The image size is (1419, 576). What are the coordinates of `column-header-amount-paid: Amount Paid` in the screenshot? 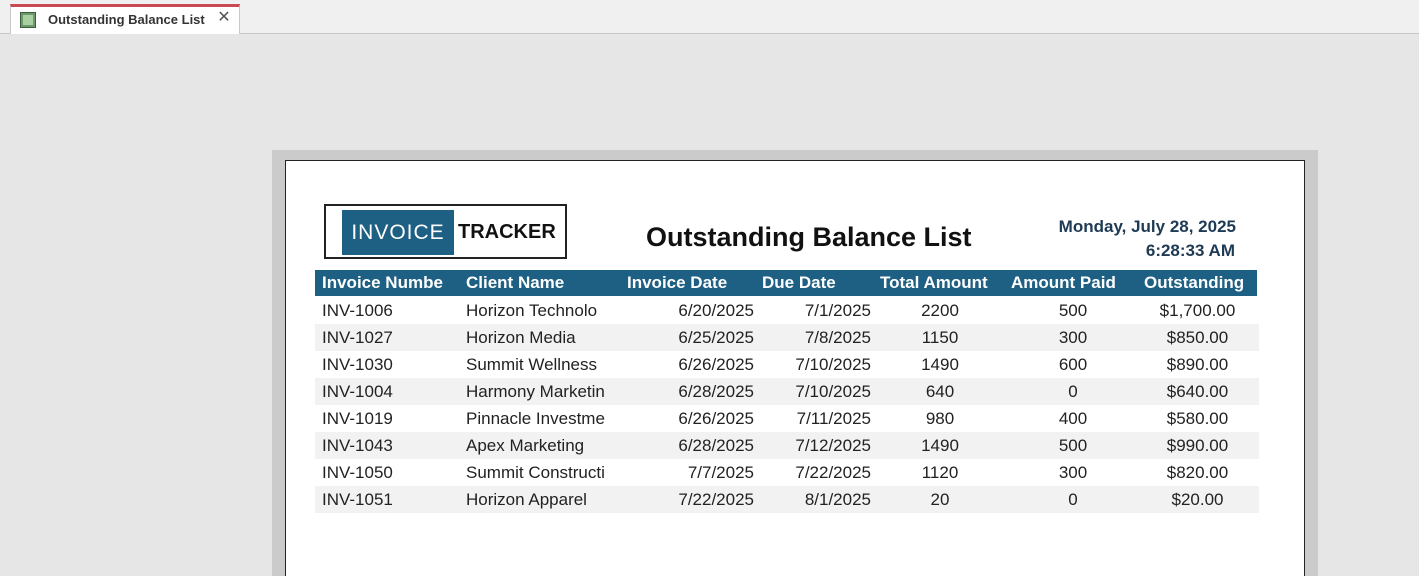 It's located at (1063, 282).